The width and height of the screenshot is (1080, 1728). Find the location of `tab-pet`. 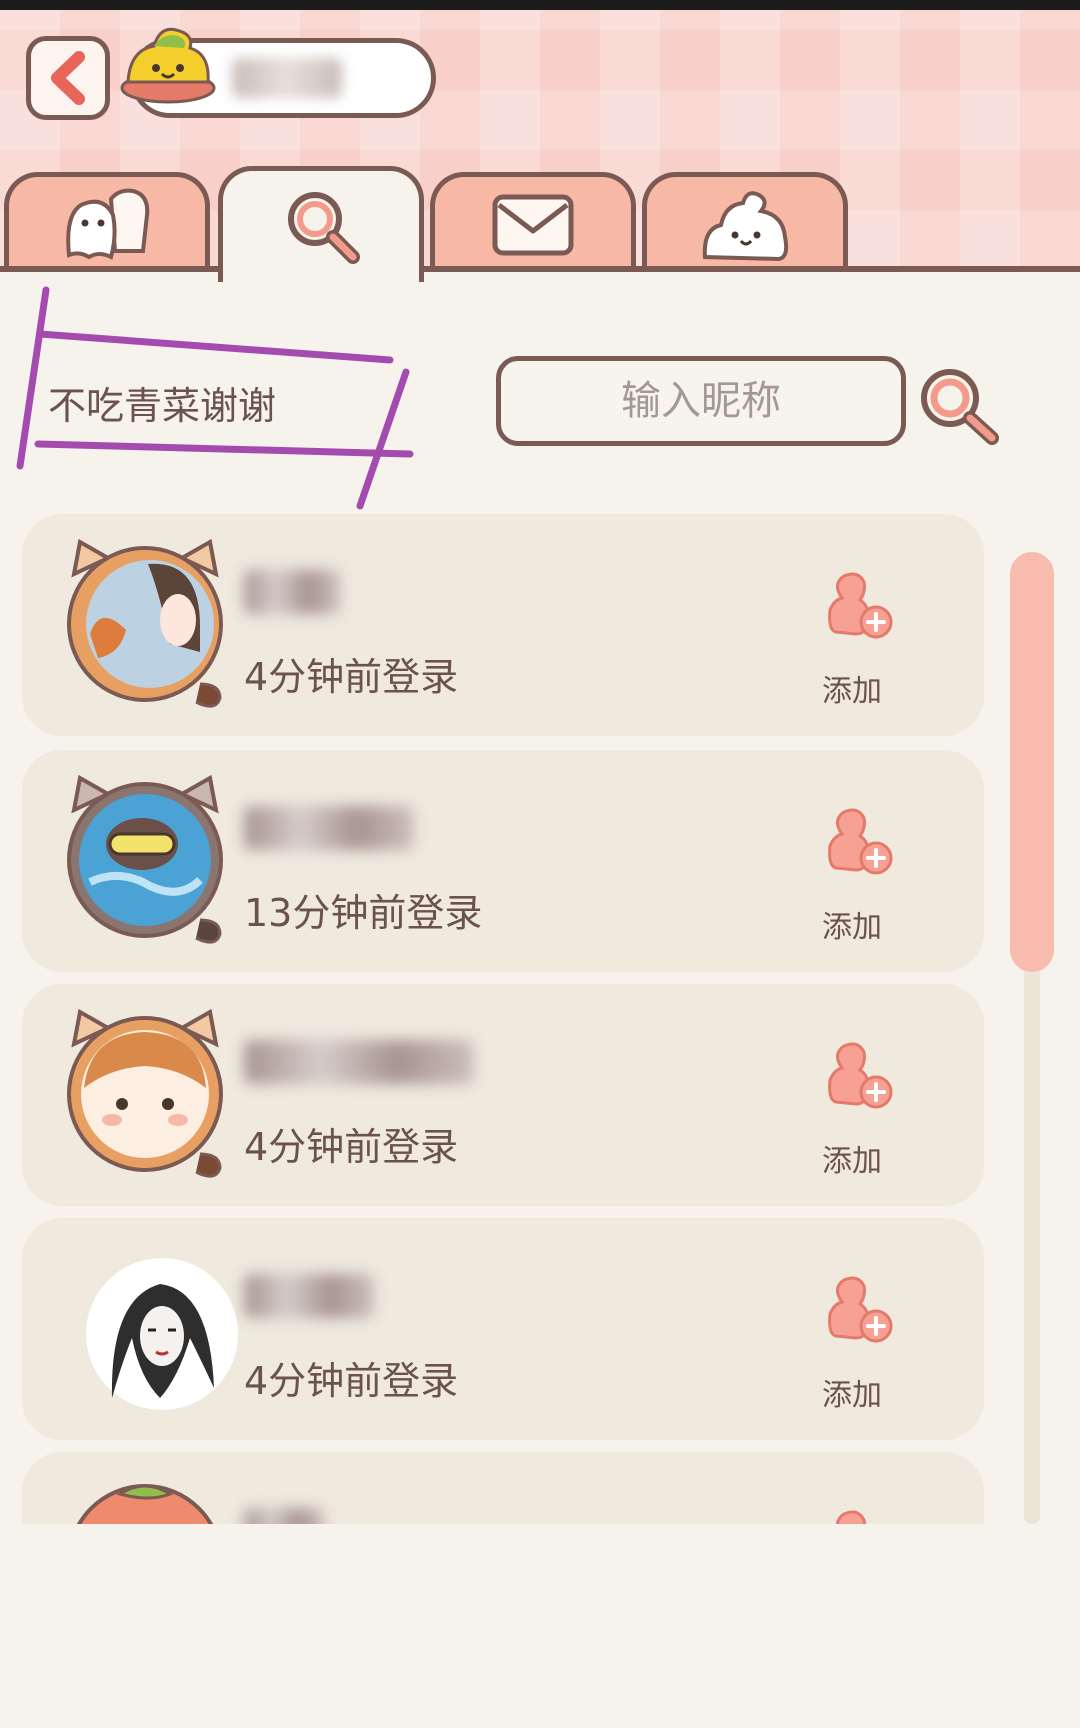

tab-pet is located at coordinates (745, 222).